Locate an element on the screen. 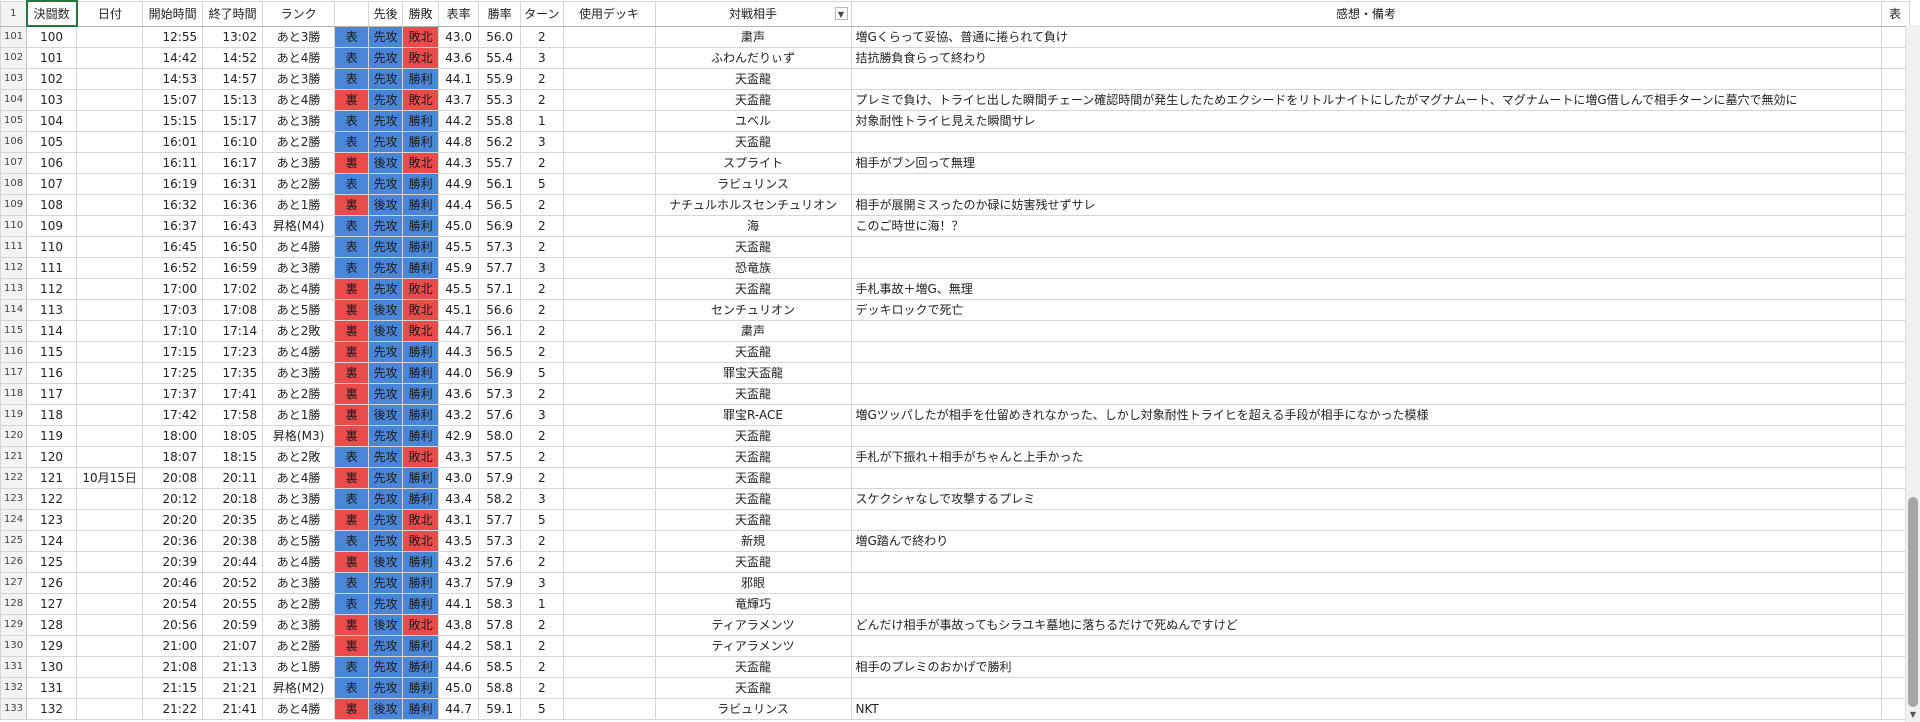 This screenshot has height=722, width=1920. cell-win-rate: 57.9 is located at coordinates (500, 478).